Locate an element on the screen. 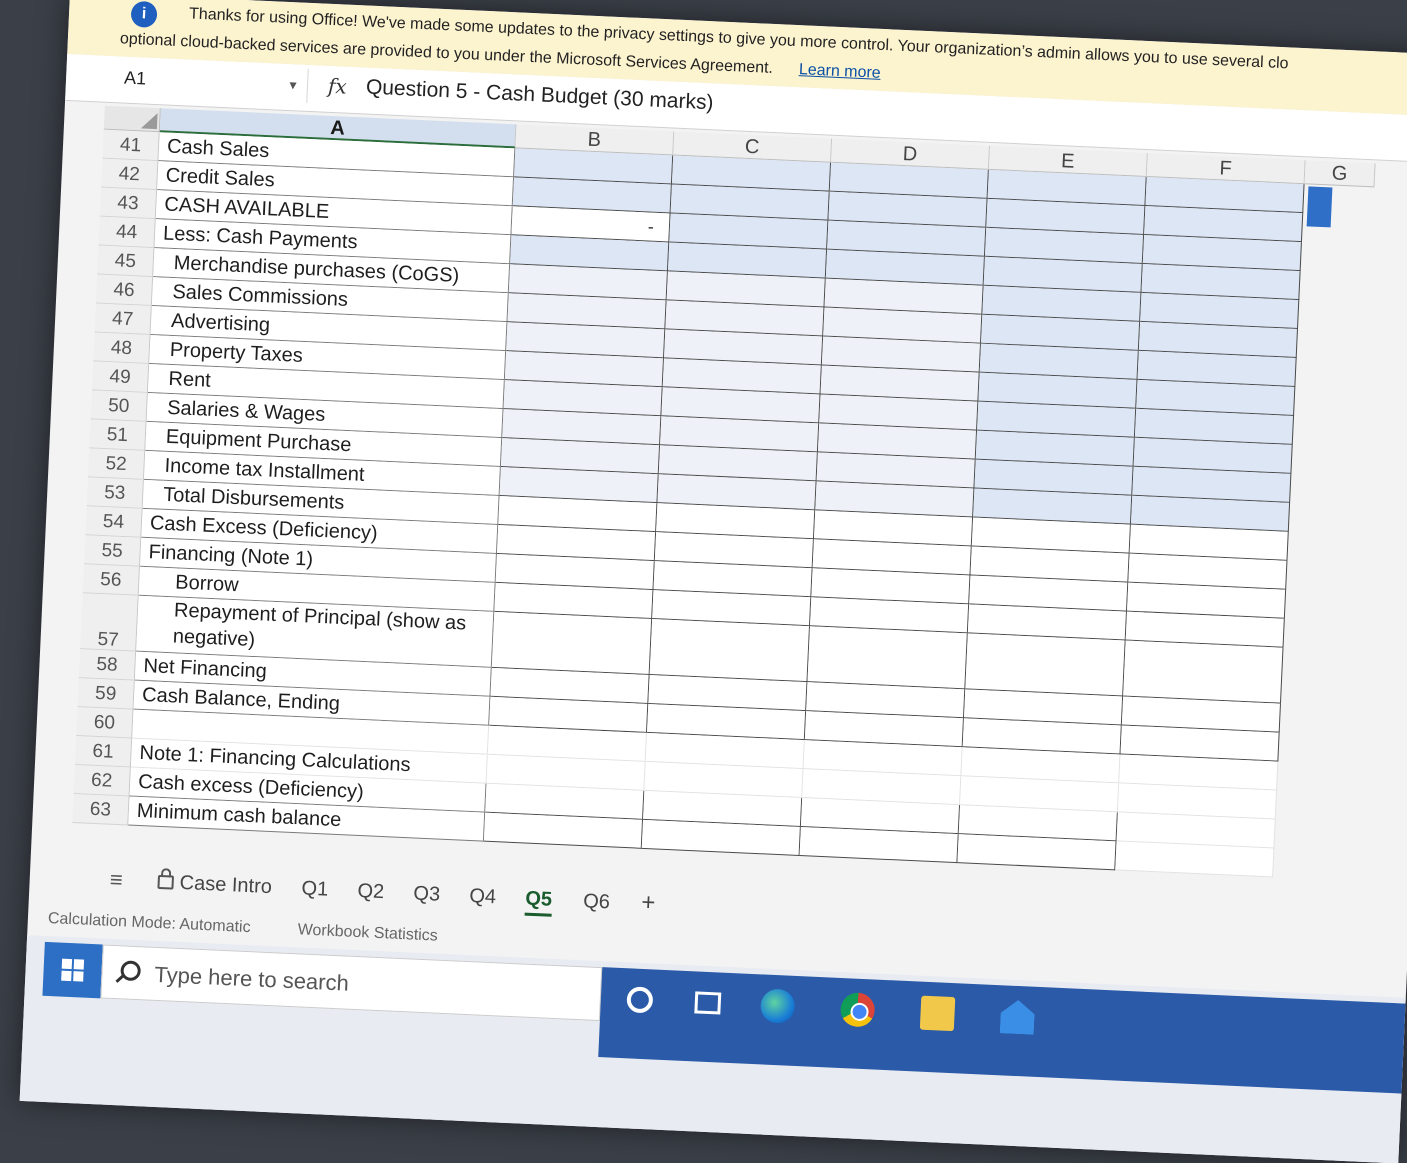 Image resolution: width=1407 pixels, height=1163 pixels. row-header: 44 is located at coordinates (127, 232).